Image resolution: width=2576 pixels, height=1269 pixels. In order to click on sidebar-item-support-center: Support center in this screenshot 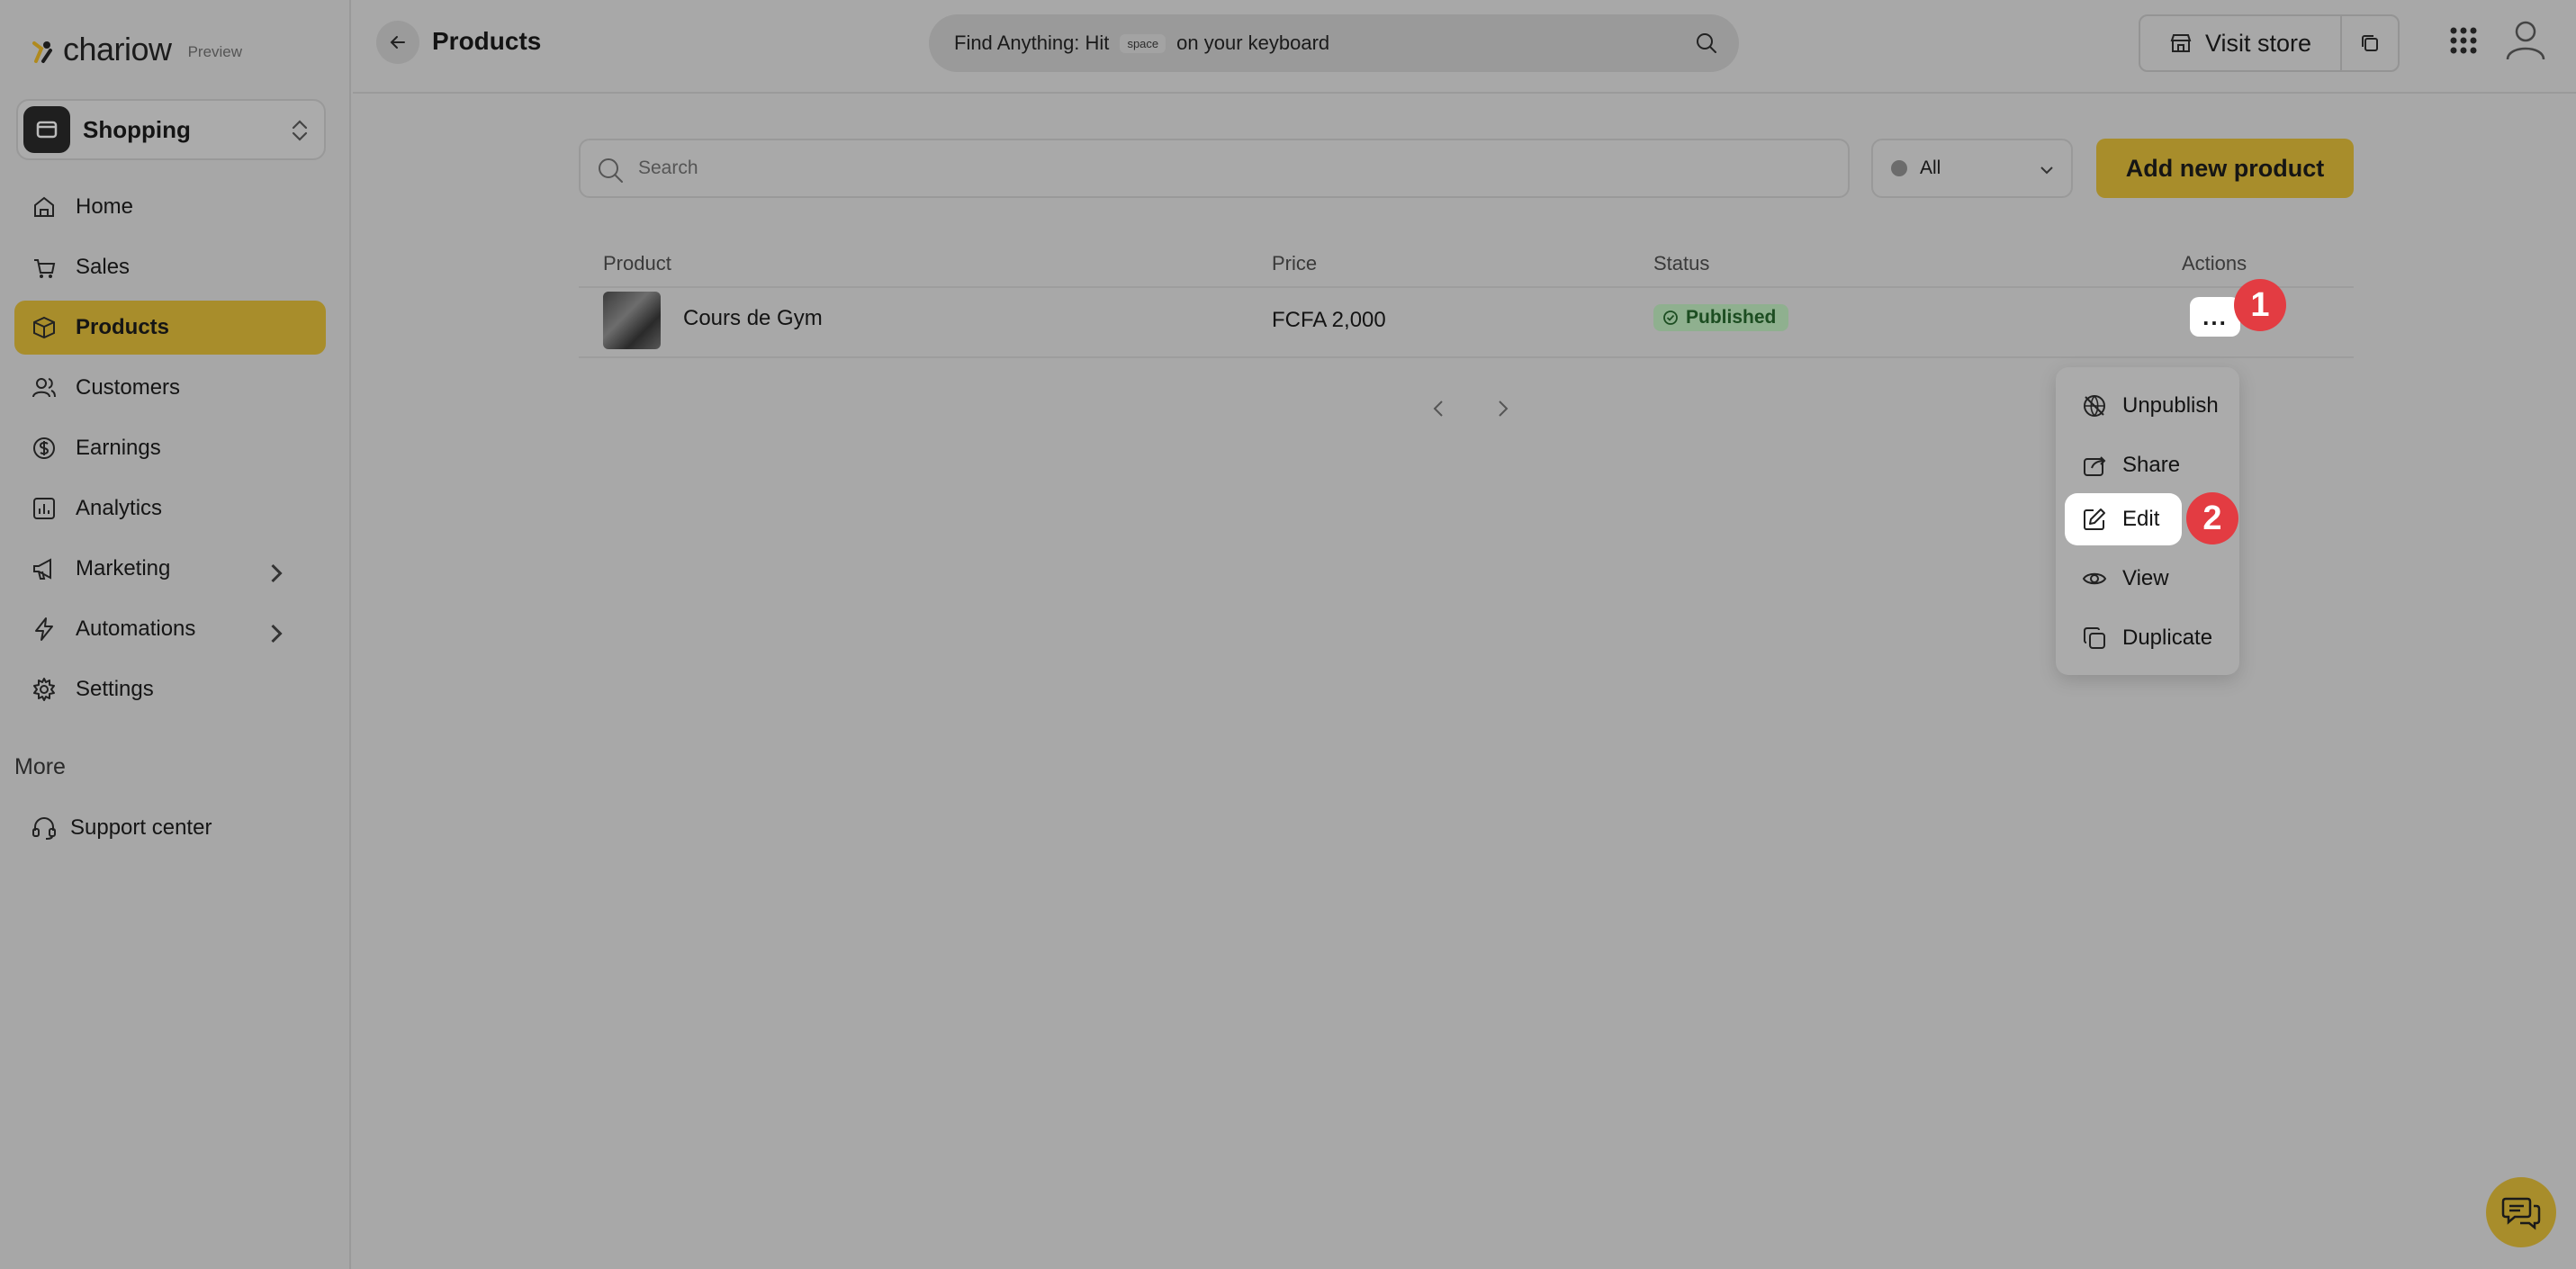, I will do `click(170, 828)`.